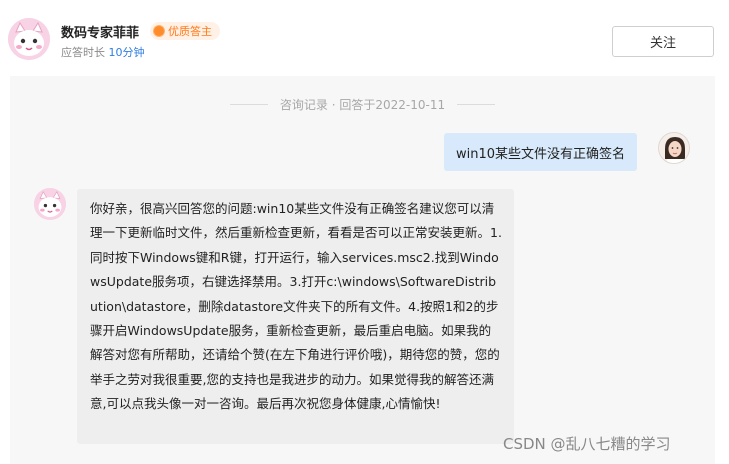 The width and height of the screenshot is (729, 464). I want to click on expert-name: 数码专家菲菲, so click(100, 33).